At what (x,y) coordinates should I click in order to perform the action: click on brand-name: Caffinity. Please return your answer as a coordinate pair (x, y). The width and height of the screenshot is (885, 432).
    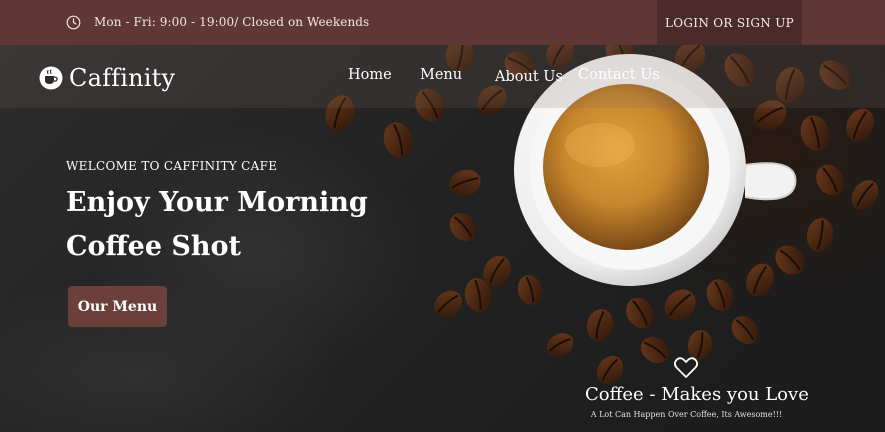
    Looking at the image, I should click on (122, 78).